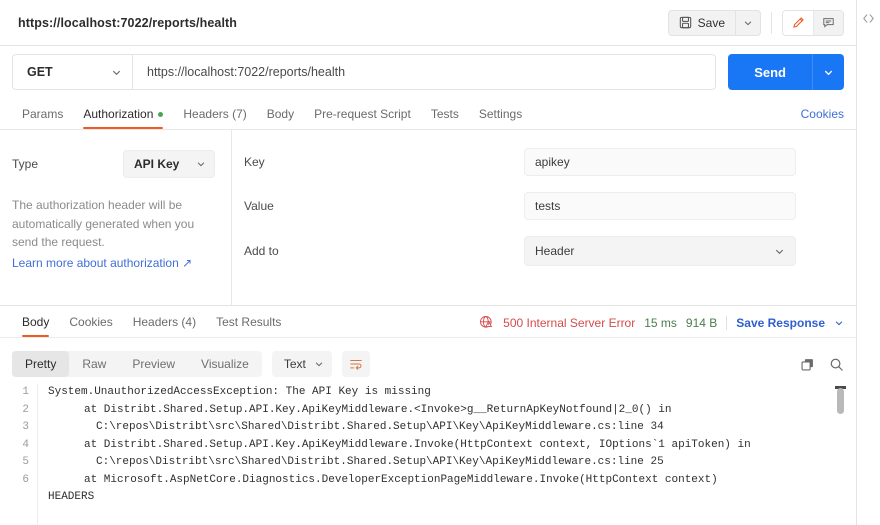  What do you see at coordinates (215, 114) in the screenshot?
I see `tab-label: Headers (7)` at bounding box center [215, 114].